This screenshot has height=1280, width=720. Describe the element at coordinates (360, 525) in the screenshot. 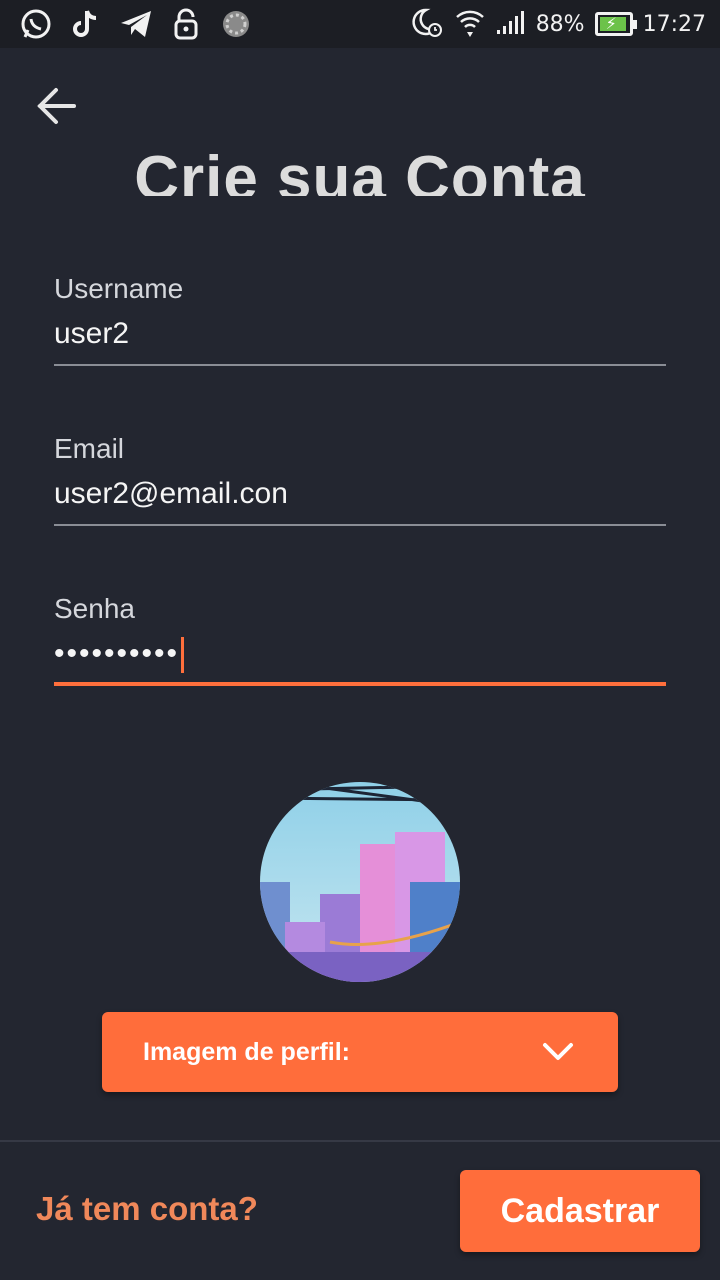

I see `email-underline` at that location.